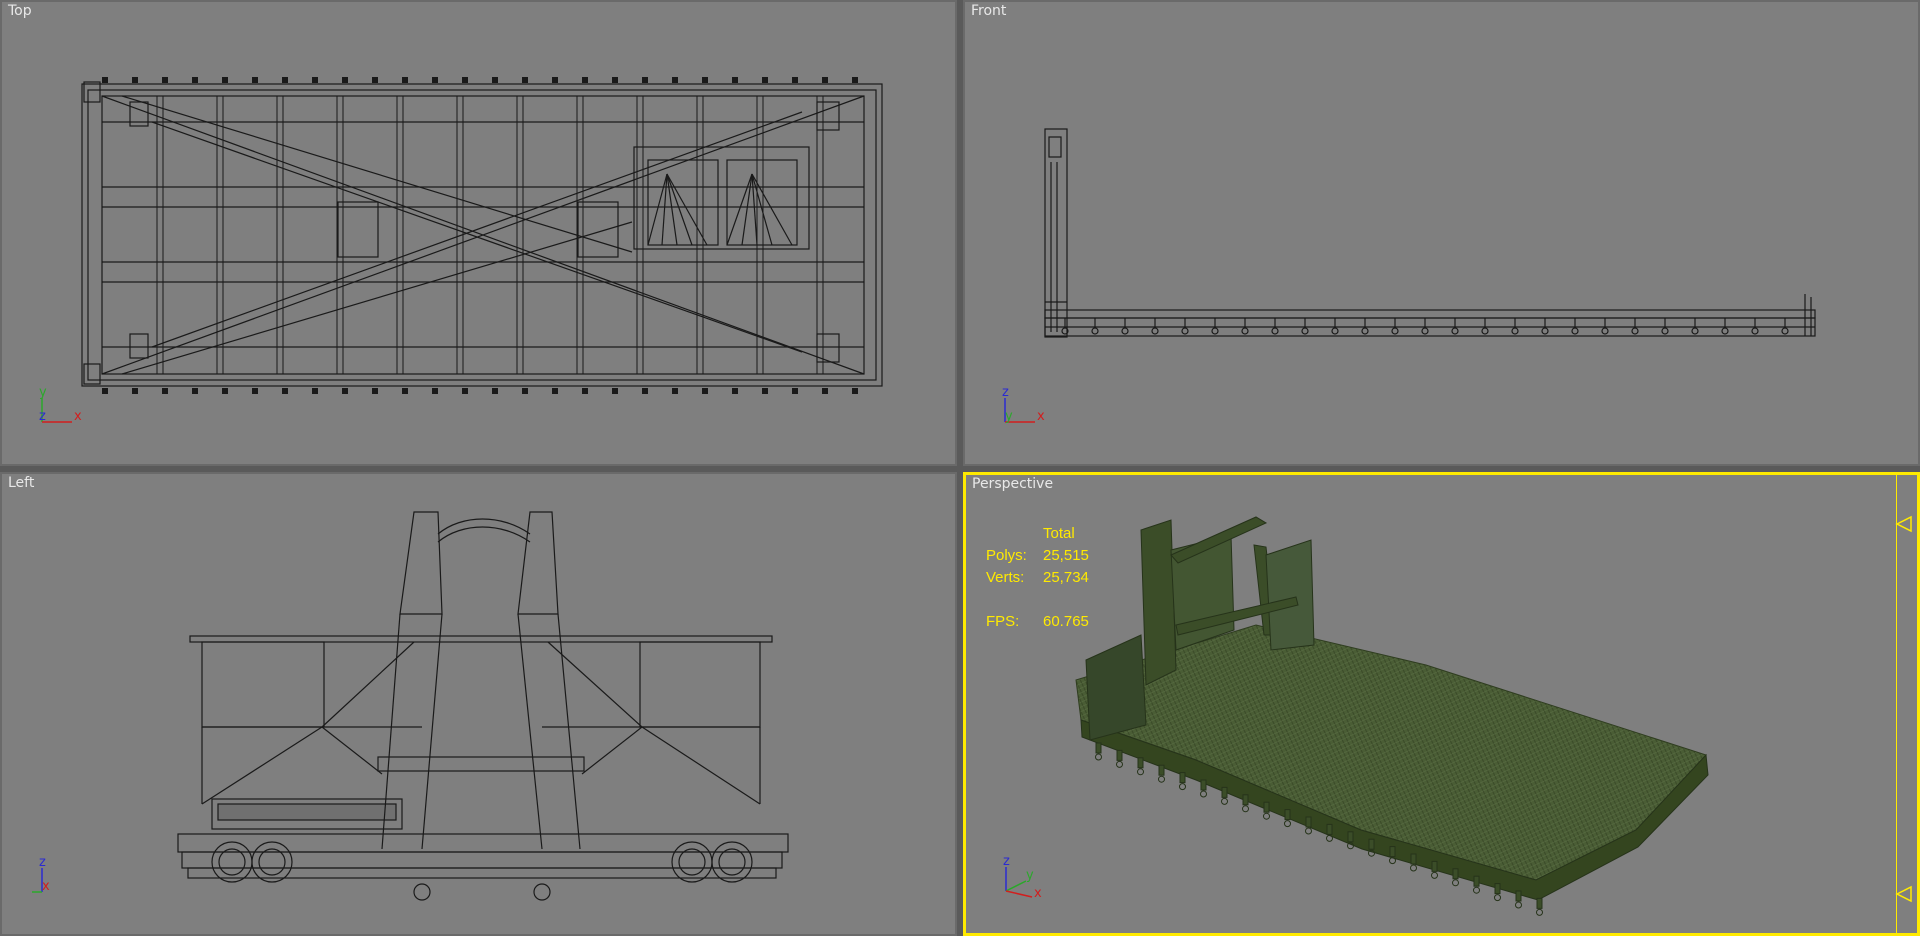 The height and width of the screenshot is (936, 1920). What do you see at coordinates (1904, 524) in the screenshot?
I see `time-marker-top-icon` at bounding box center [1904, 524].